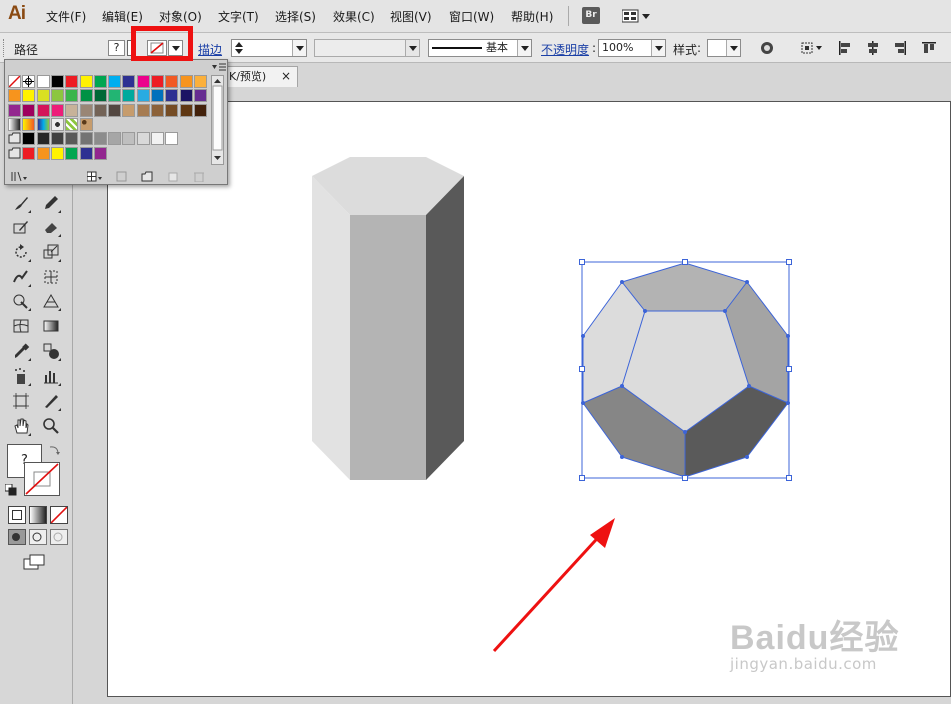  What do you see at coordinates (147, 176) in the screenshot?
I see `new-color-group-icon` at bounding box center [147, 176].